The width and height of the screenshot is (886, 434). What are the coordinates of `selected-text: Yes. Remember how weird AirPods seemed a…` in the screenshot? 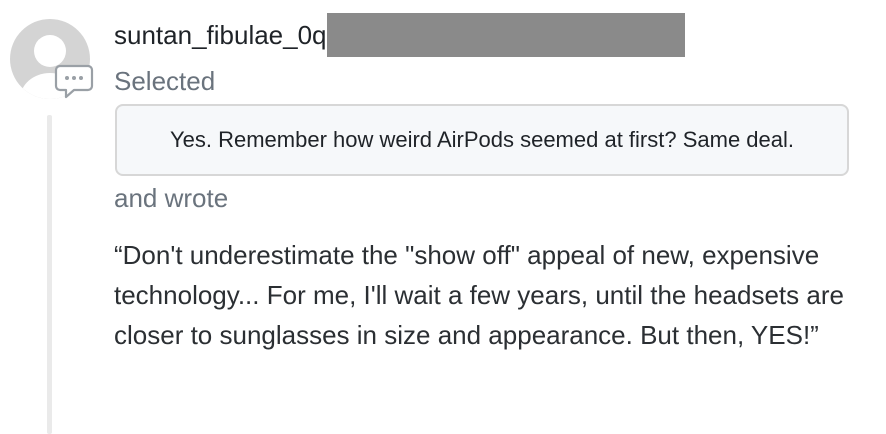 It's located at (482, 139).